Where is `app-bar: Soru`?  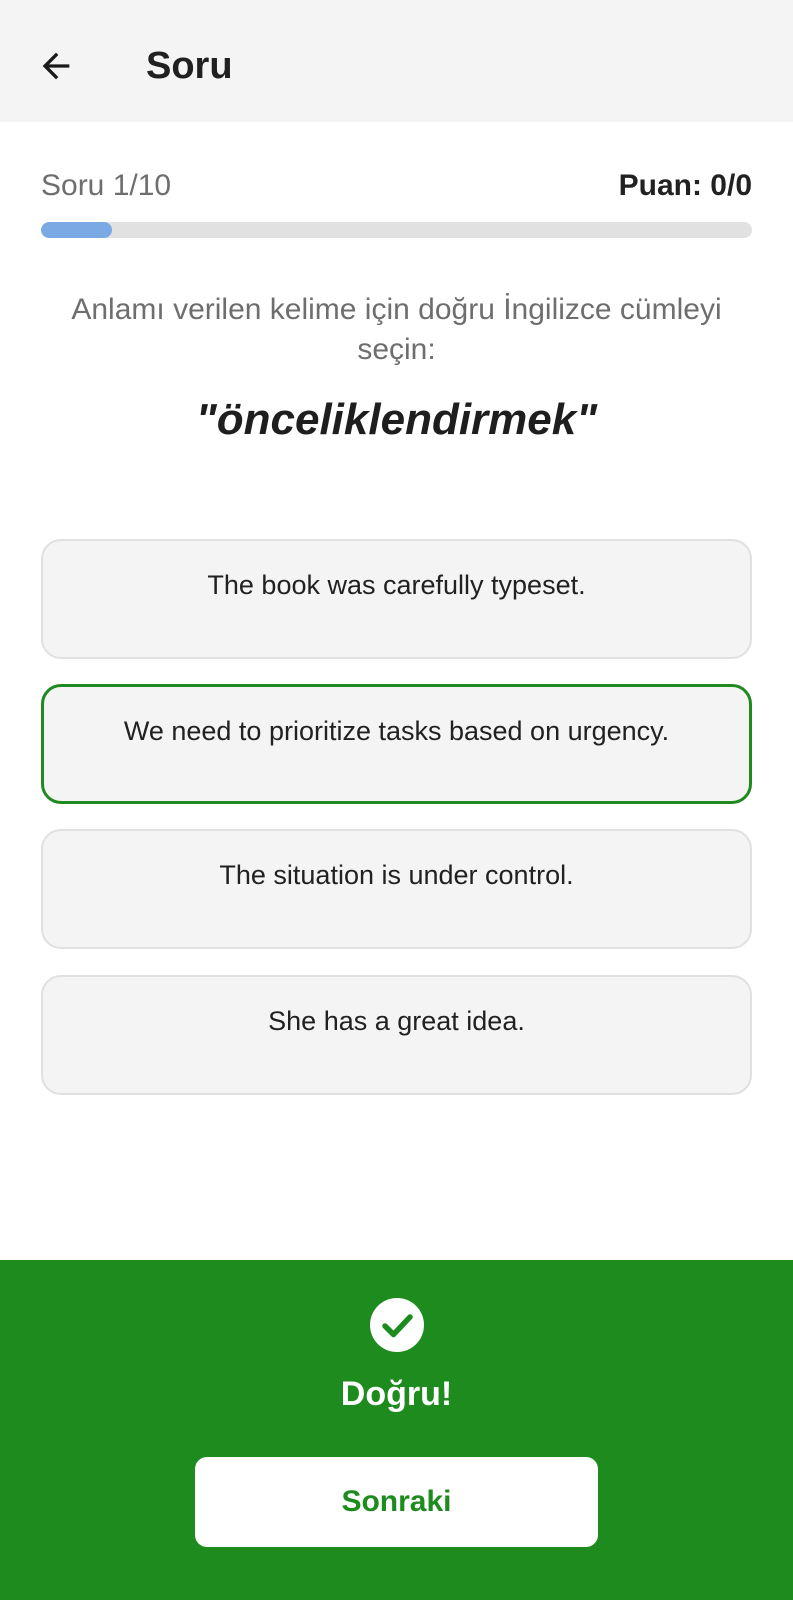
app-bar: Soru is located at coordinates (396, 61).